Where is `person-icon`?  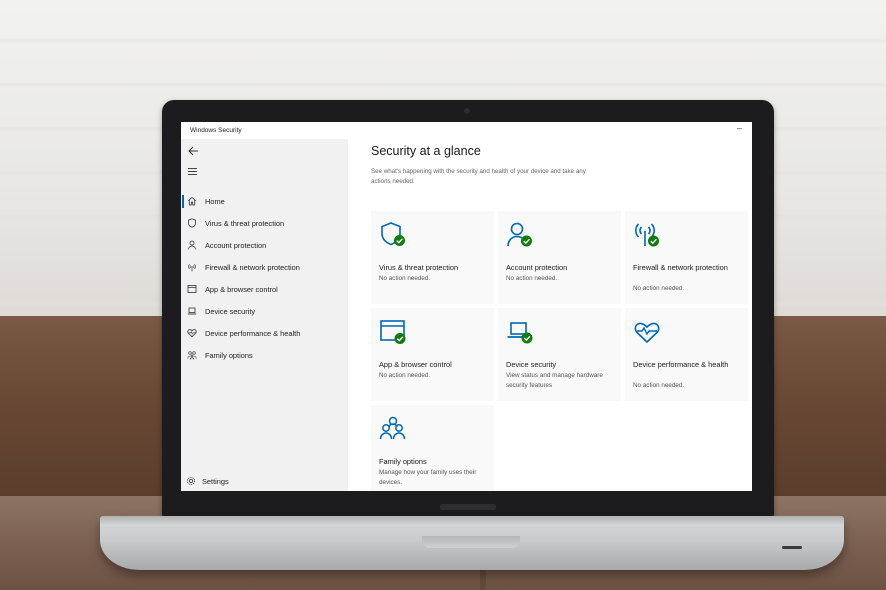 person-icon is located at coordinates (192, 245).